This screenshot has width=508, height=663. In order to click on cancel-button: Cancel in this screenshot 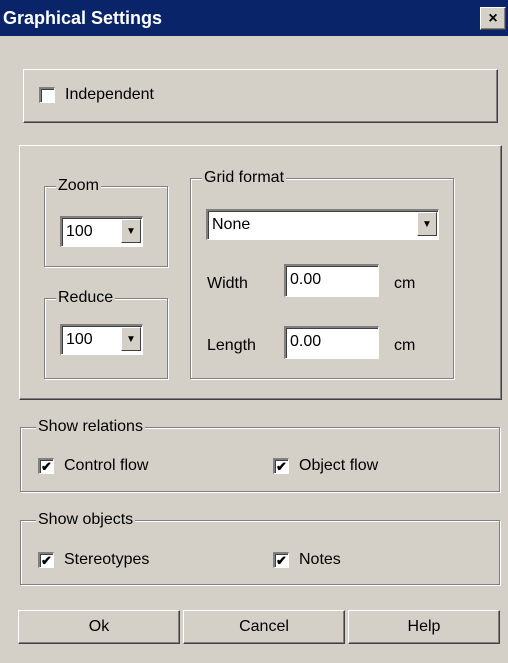, I will do `click(264, 627)`.